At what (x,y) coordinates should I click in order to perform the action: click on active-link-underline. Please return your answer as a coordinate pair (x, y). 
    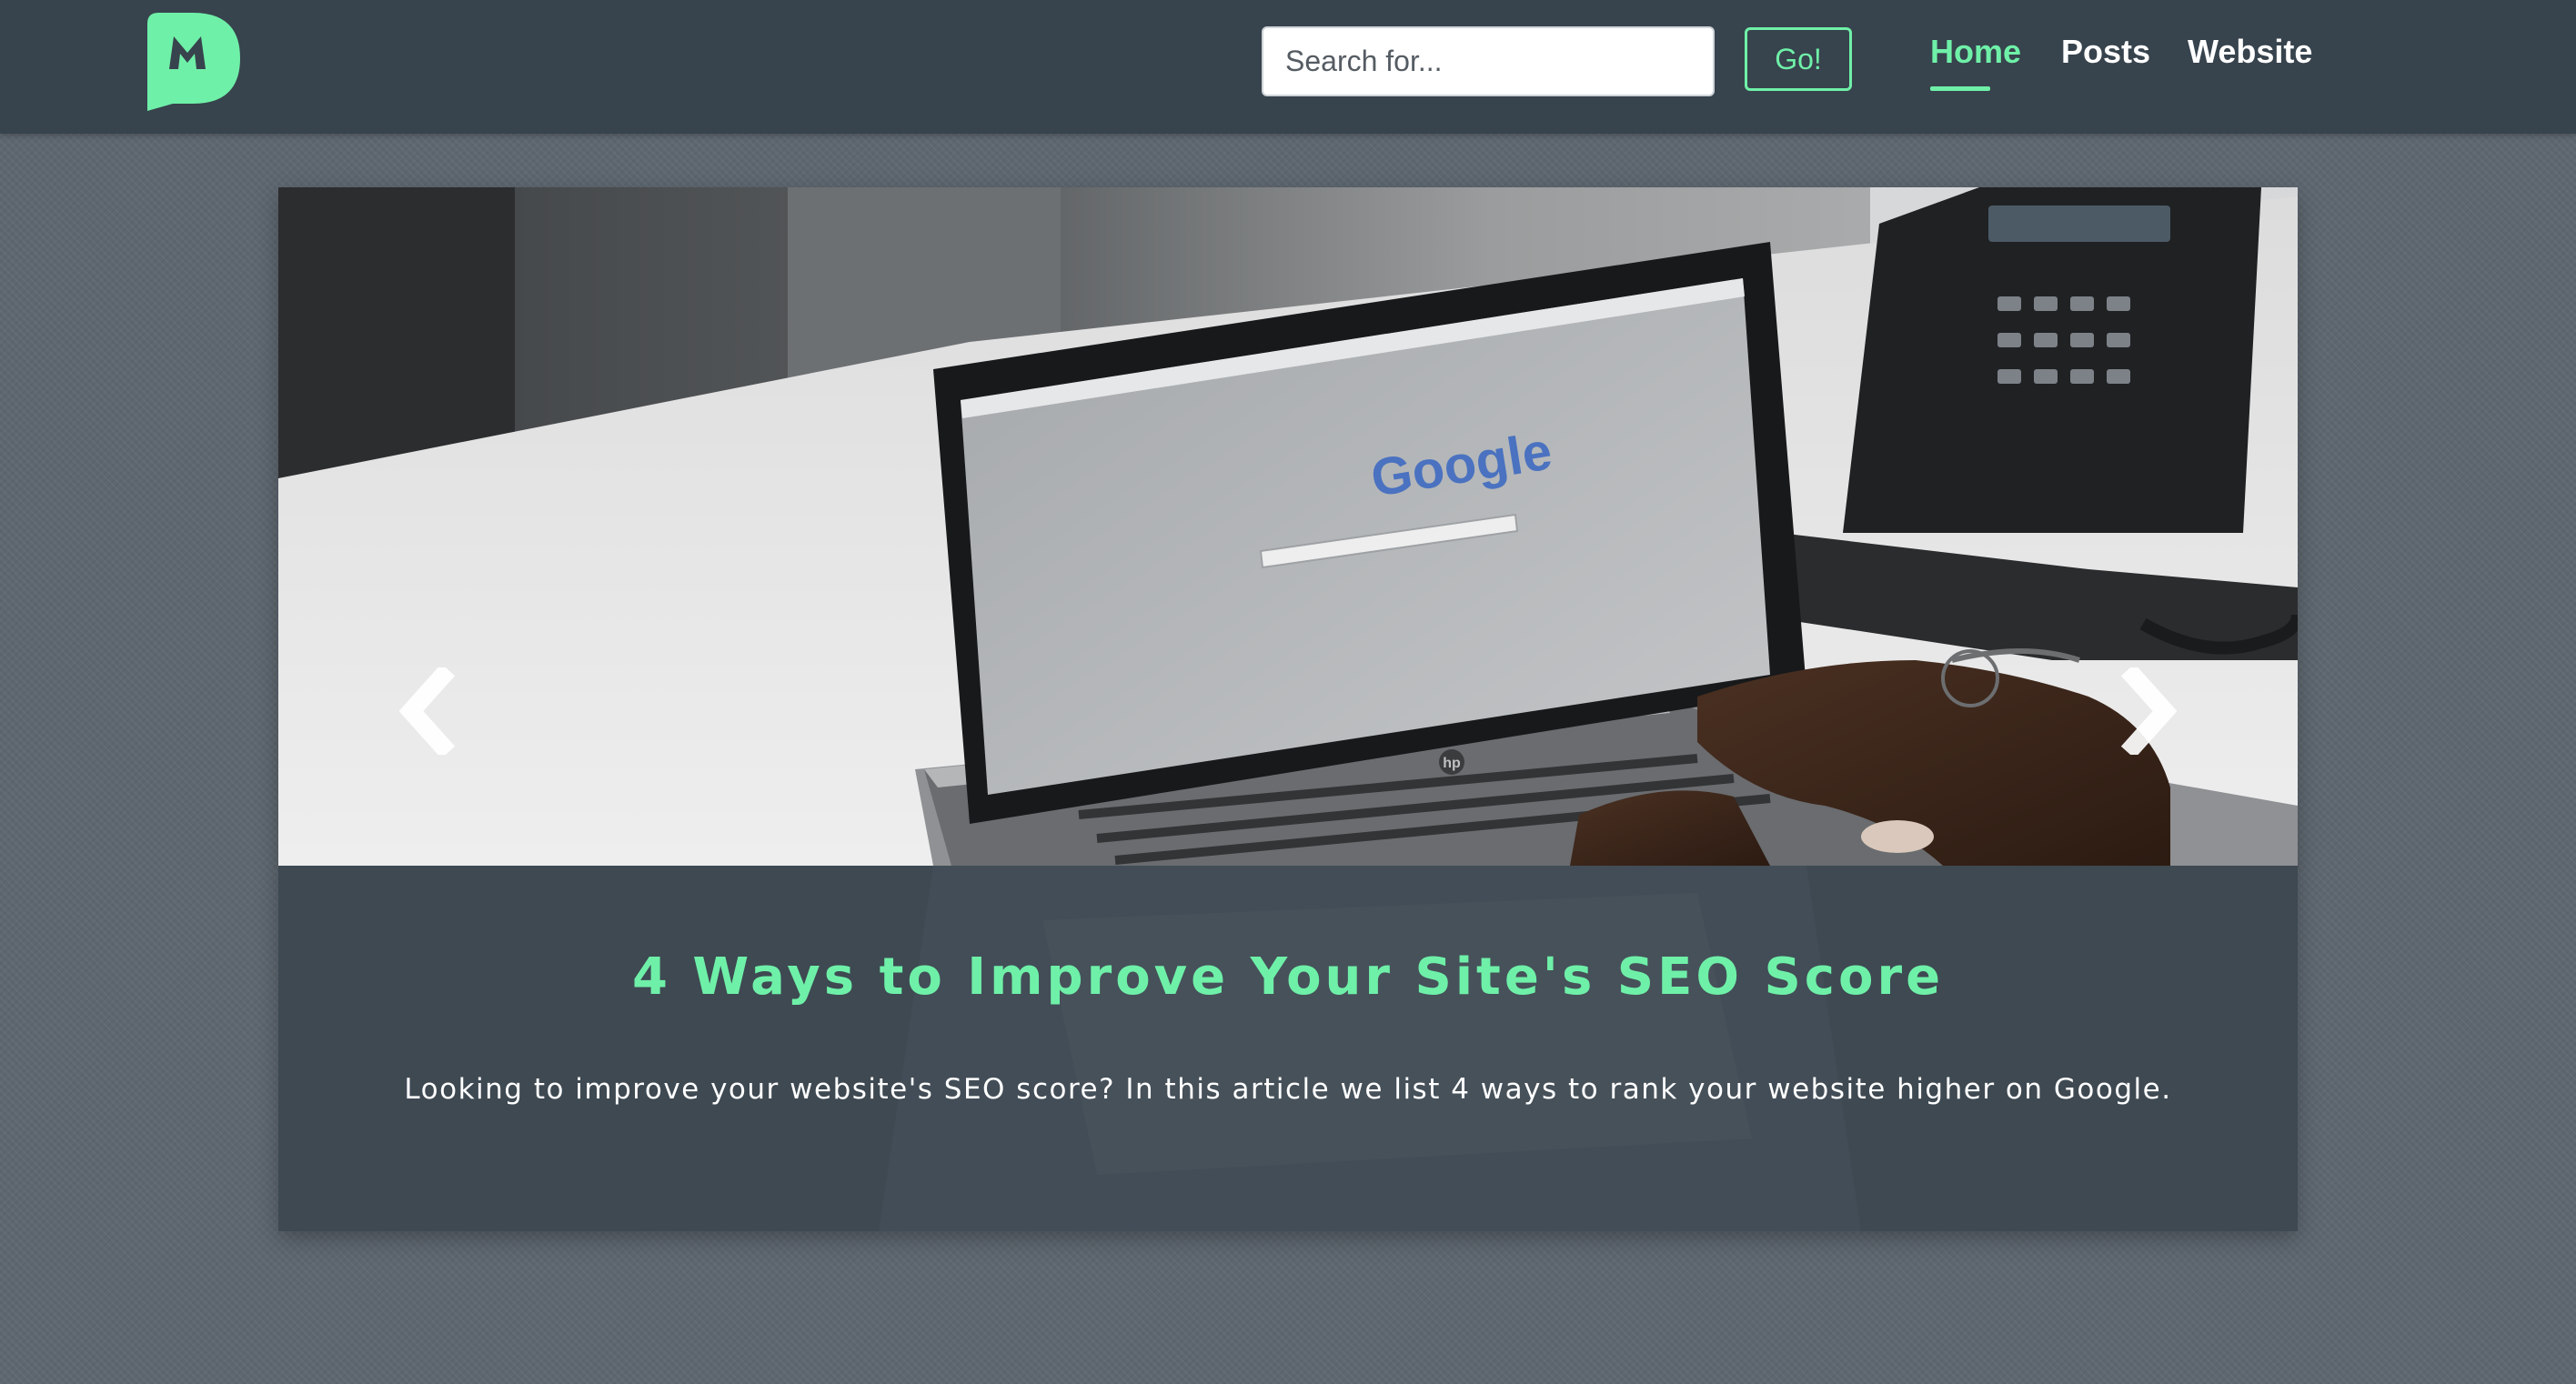
    Looking at the image, I should click on (1960, 88).